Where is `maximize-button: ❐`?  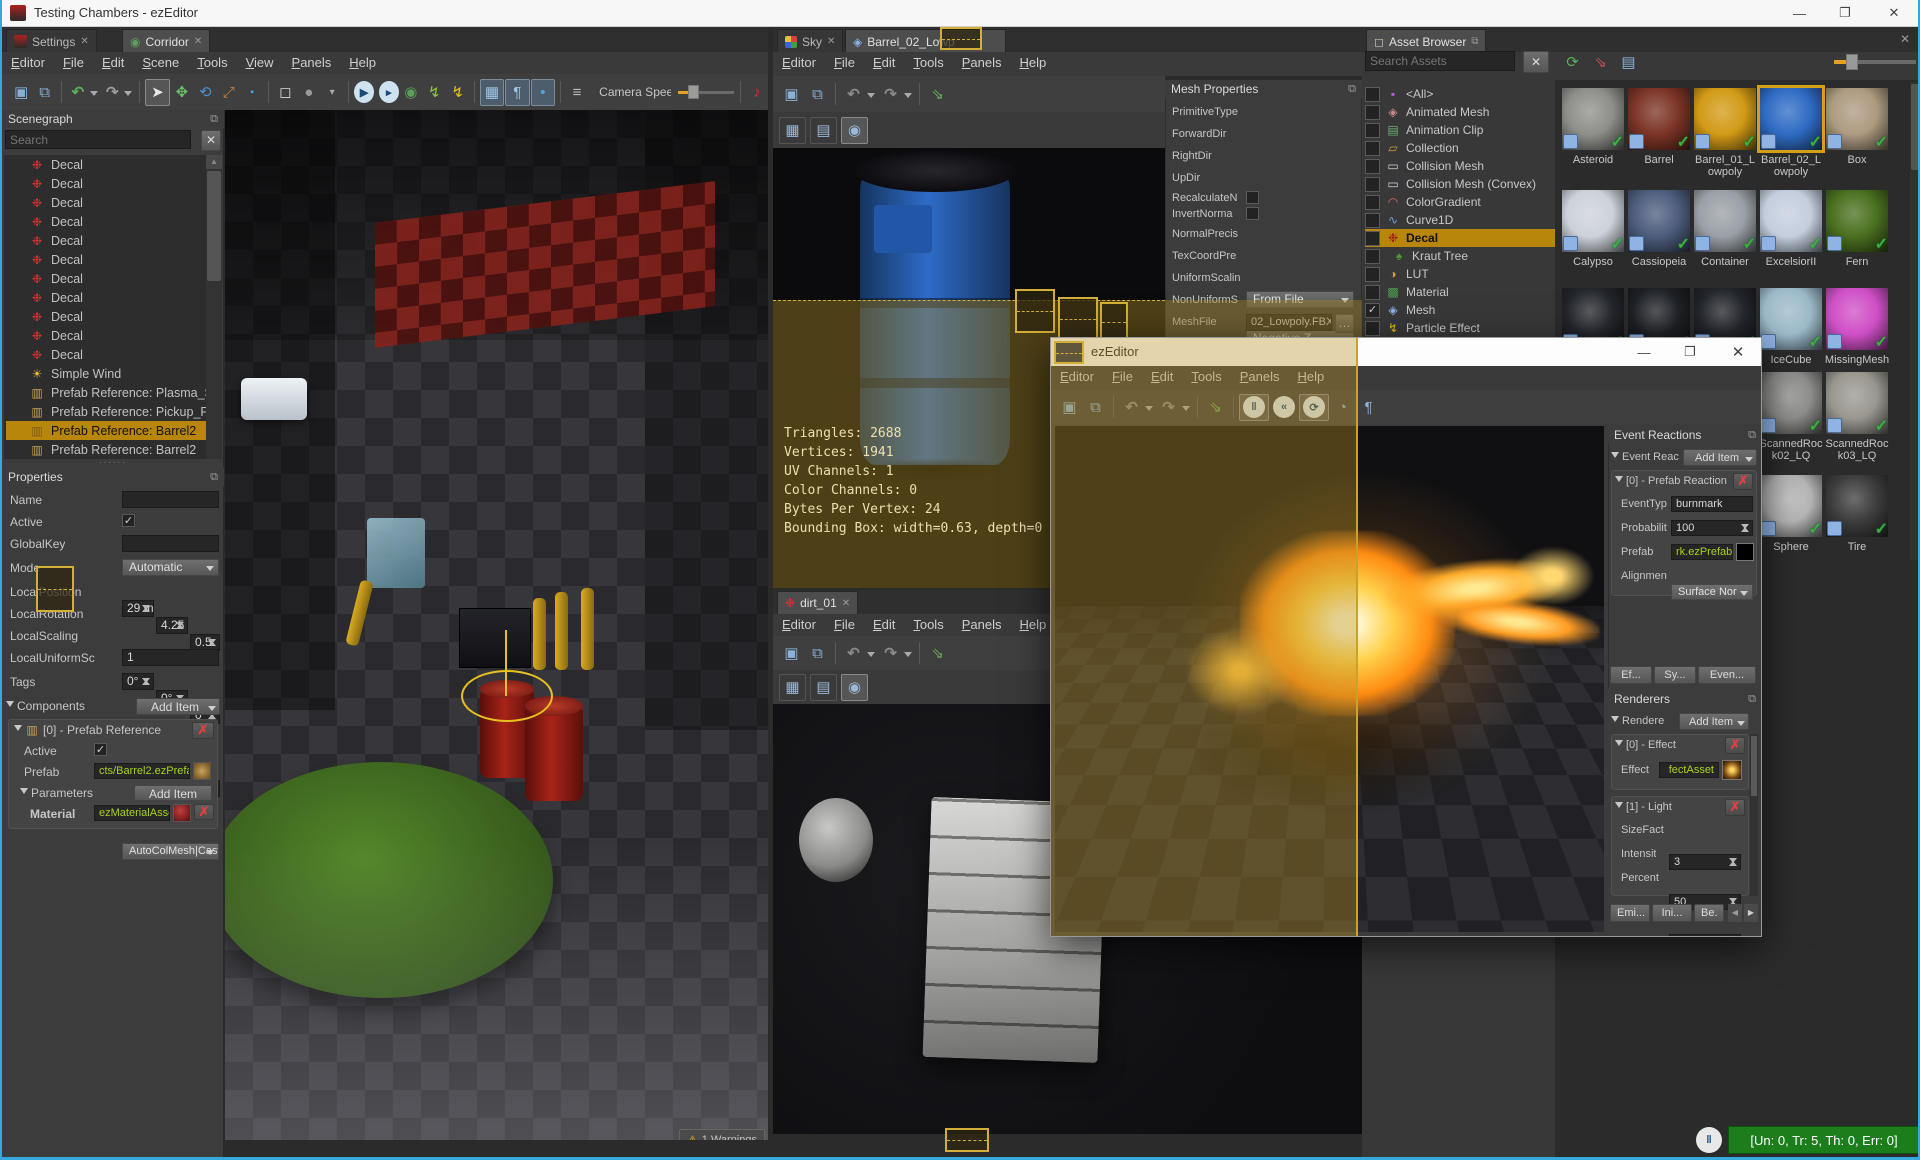
maximize-button: ❐ is located at coordinates (1690, 352).